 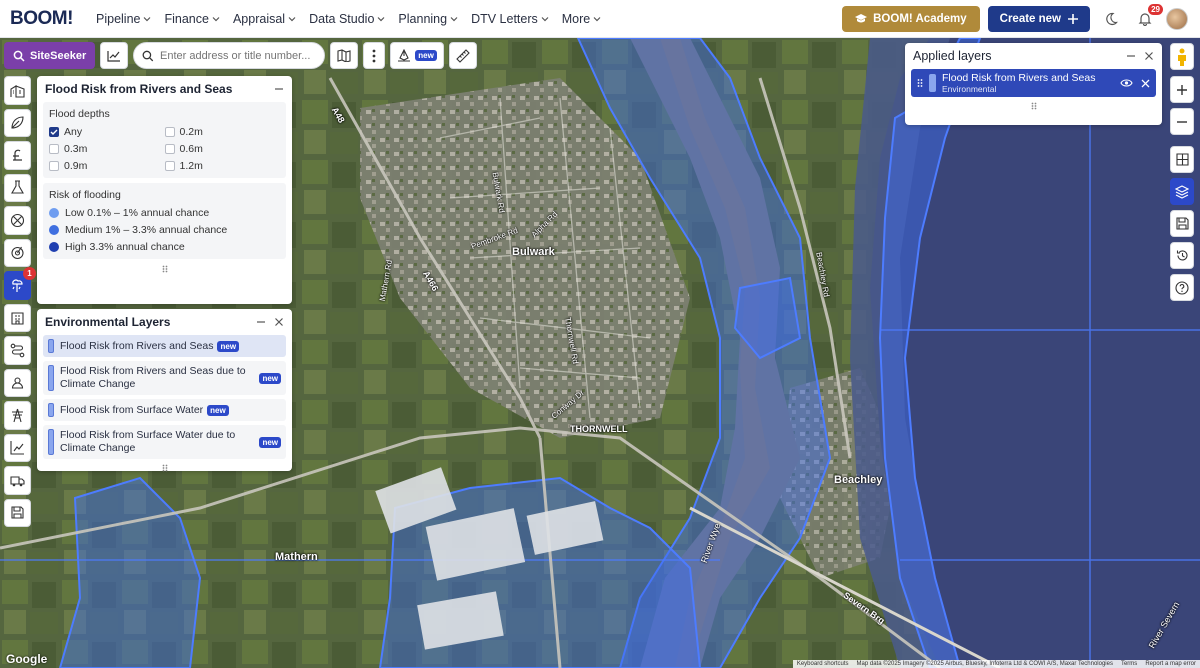 What do you see at coordinates (1111, 19) in the screenshot?
I see `theme-toggle-button` at bounding box center [1111, 19].